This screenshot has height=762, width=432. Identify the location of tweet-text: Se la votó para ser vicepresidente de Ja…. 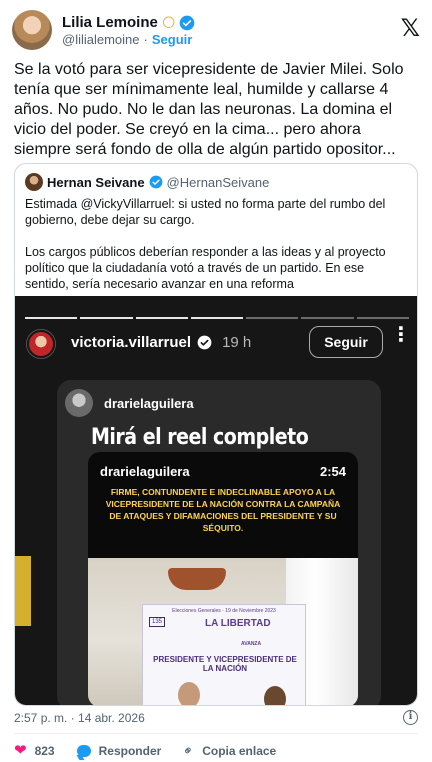
(209, 109).